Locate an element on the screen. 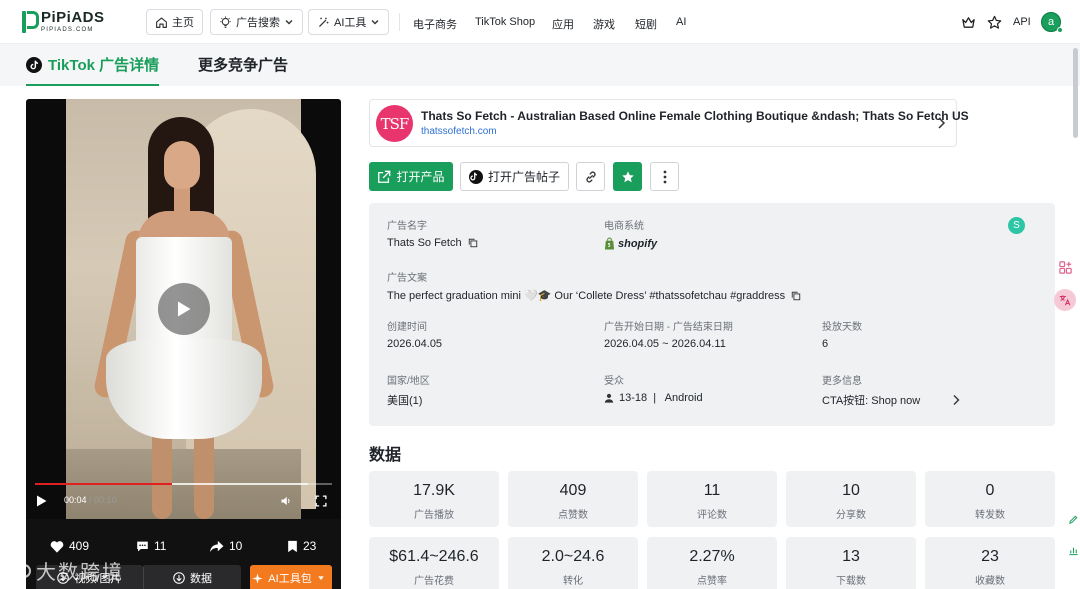  watermark: 大数跨境 is located at coordinates (66, 570).